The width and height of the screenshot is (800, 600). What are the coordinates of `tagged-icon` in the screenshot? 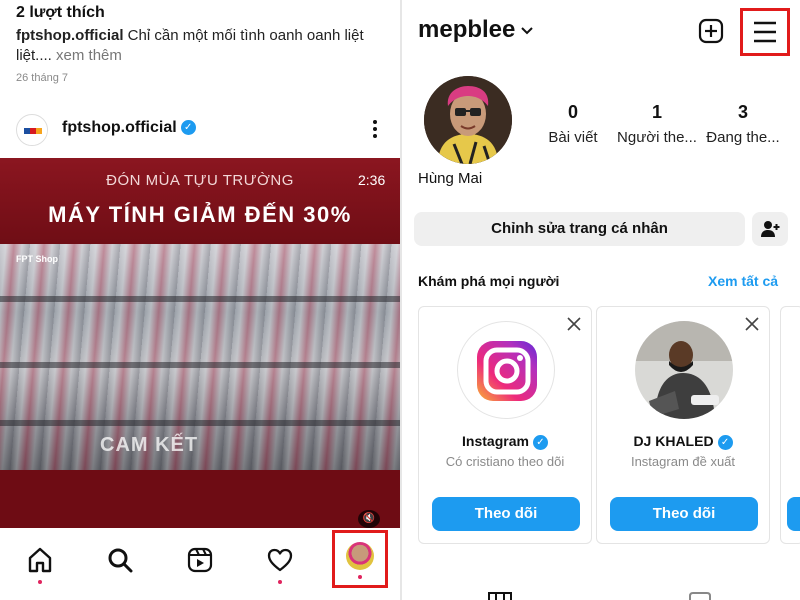 It's located at (700, 596).